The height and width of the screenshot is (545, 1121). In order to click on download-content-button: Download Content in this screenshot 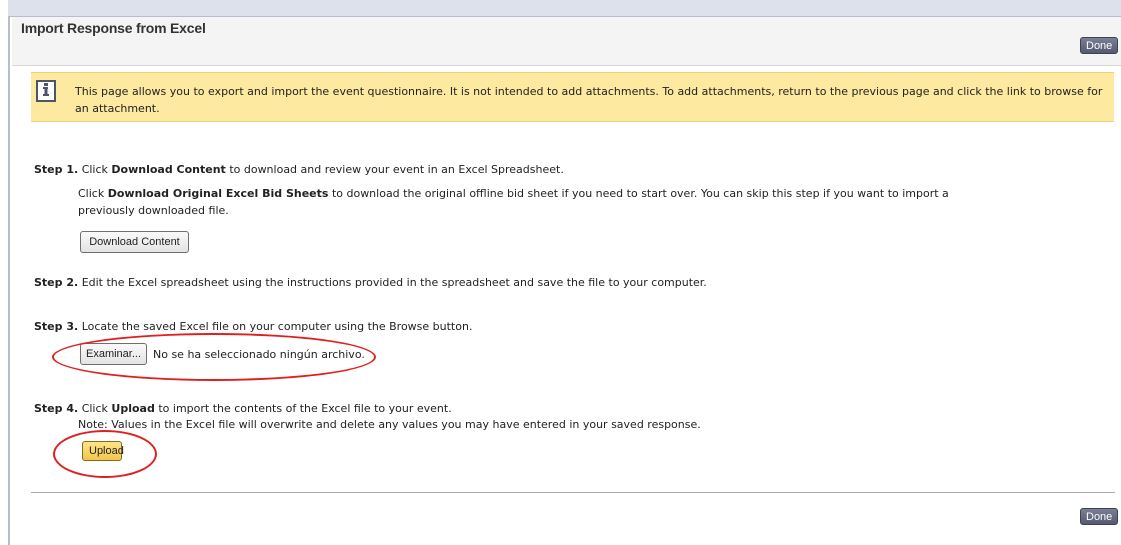, I will do `click(134, 242)`.